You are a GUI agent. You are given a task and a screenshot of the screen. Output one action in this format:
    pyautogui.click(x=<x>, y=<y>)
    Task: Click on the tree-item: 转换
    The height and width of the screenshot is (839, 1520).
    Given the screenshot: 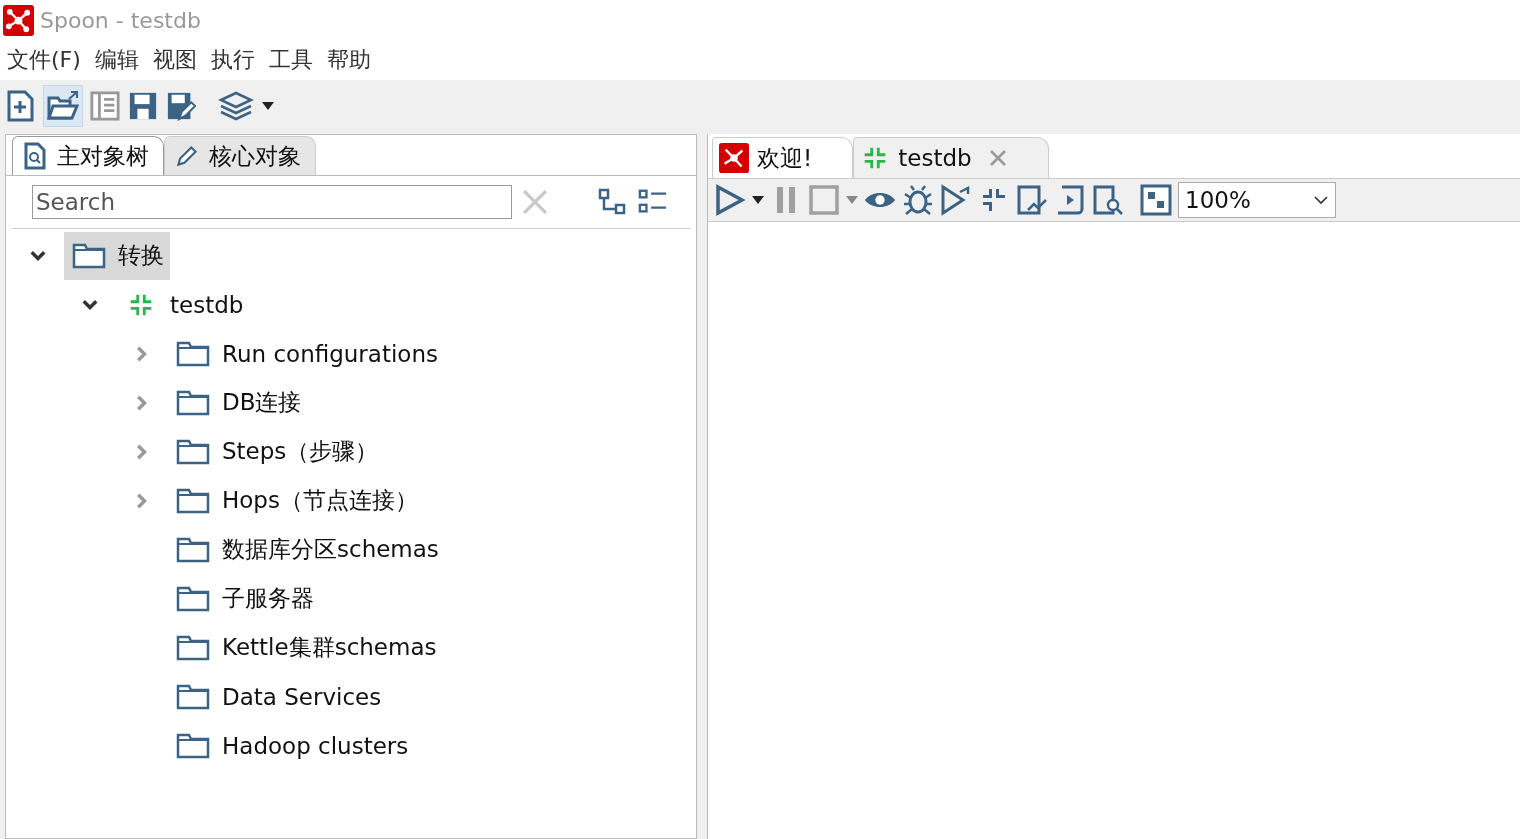 What is the action you would take?
    pyautogui.click(x=117, y=255)
    